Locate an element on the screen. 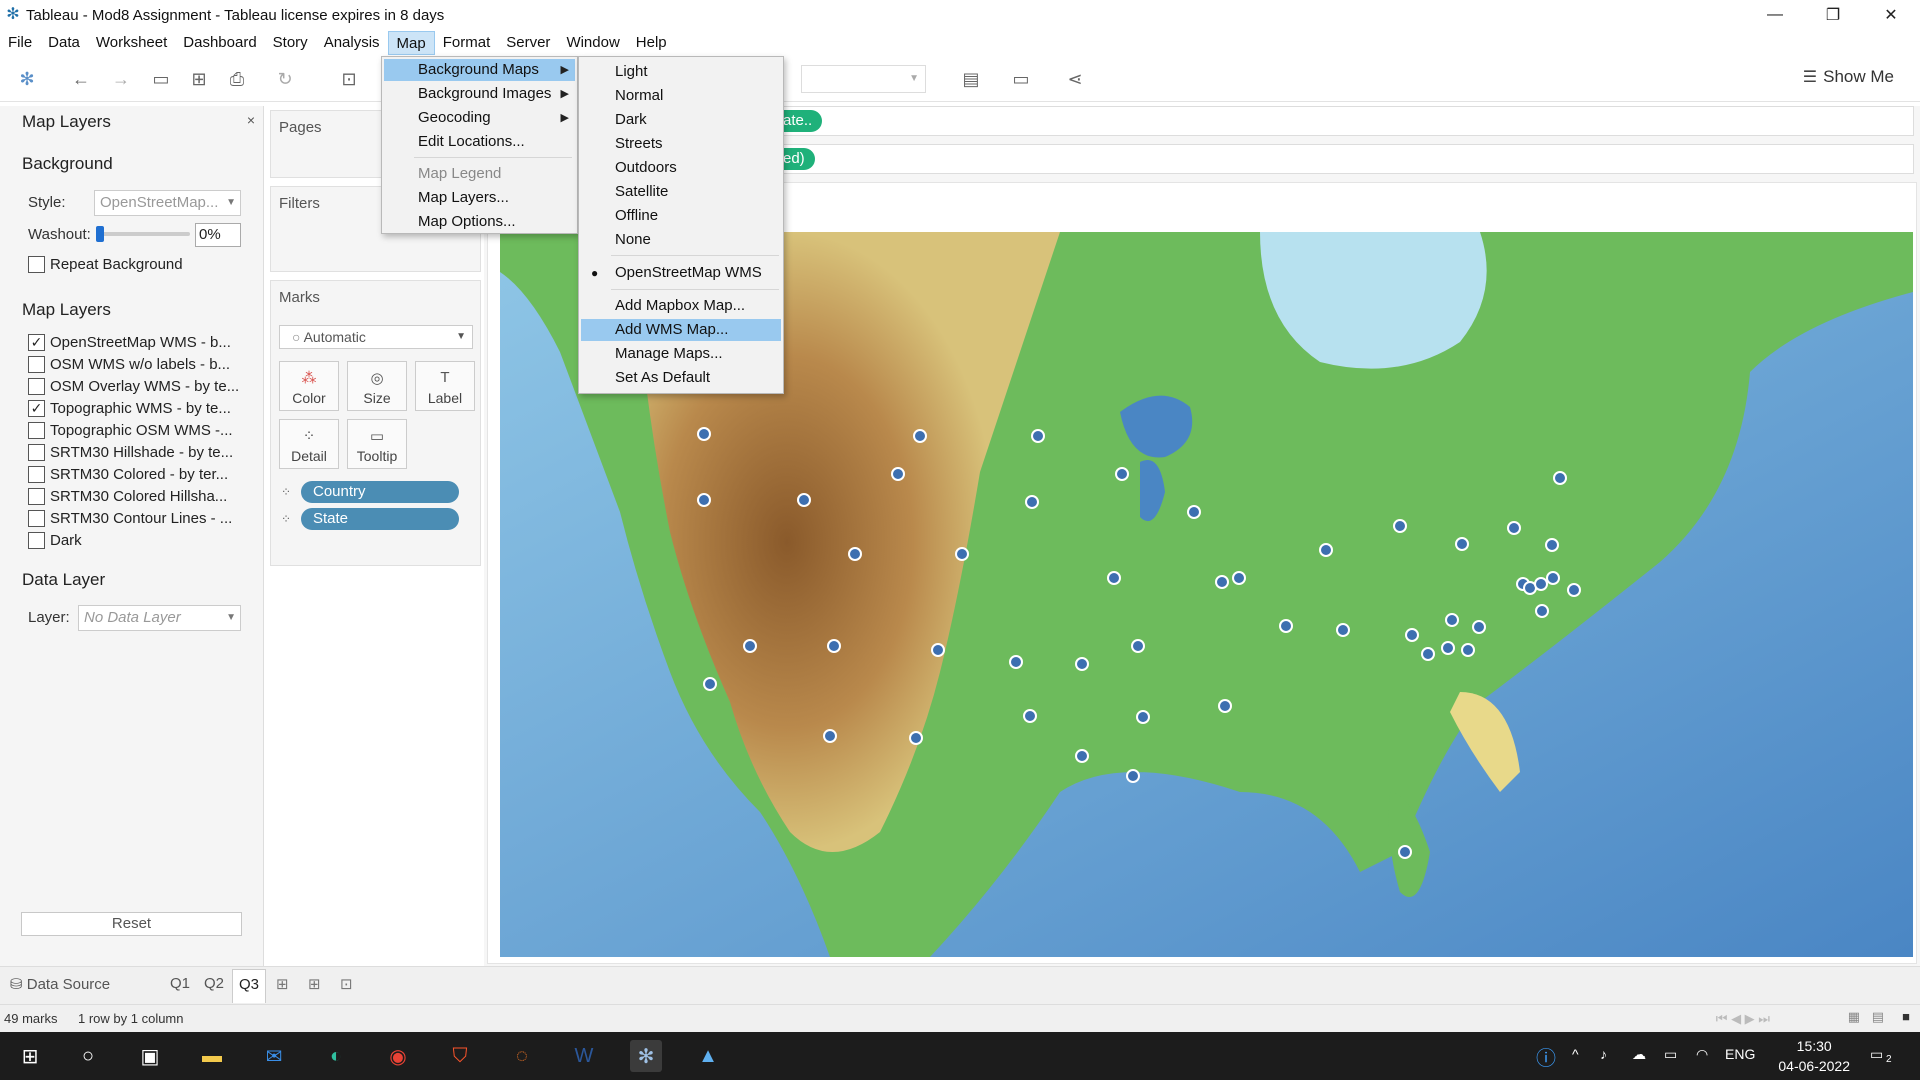  washout-slider is located at coordinates (144, 234).